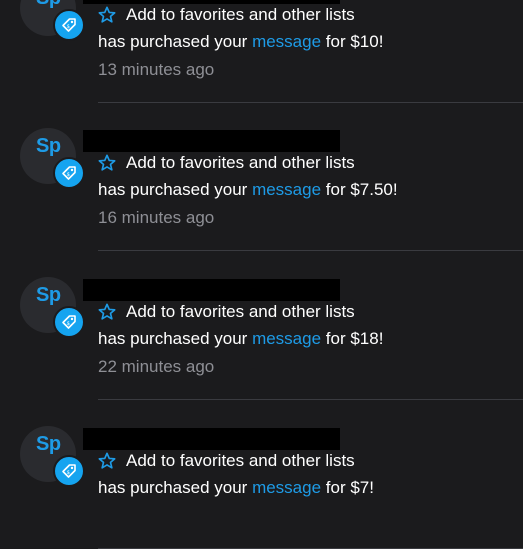 The width and height of the screenshot is (523, 549). I want to click on purchase-action-text: has purchased your, so click(173, 487).